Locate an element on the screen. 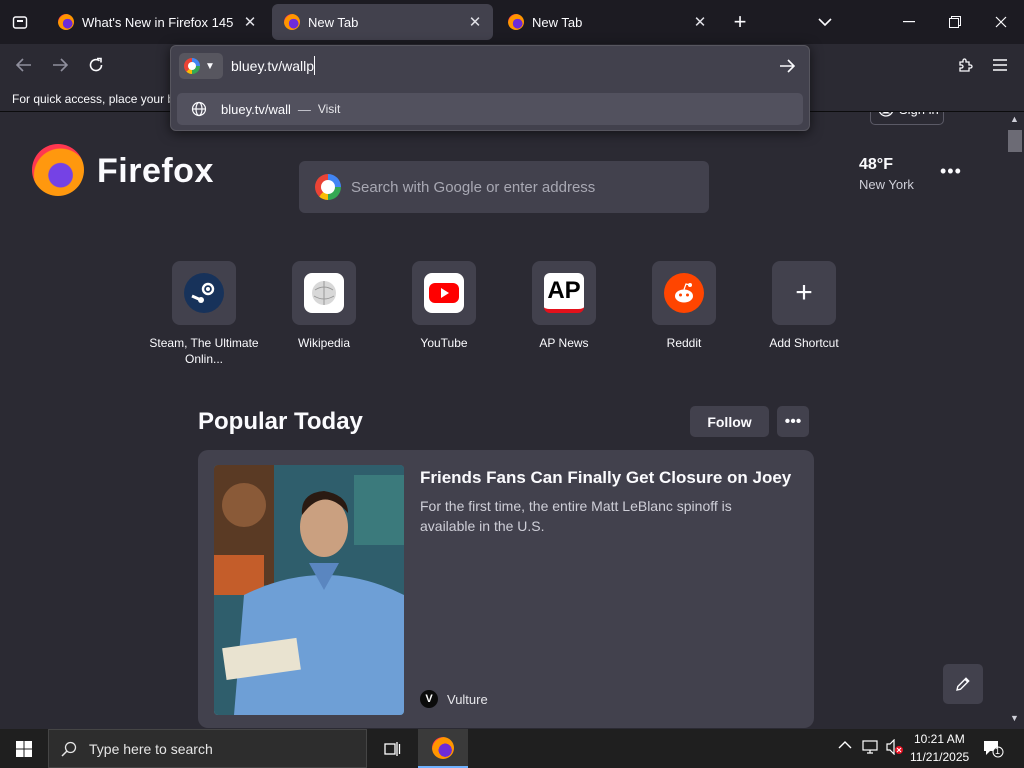 Image resolution: width=1024 pixels, height=768 pixels. new-tab-button: + is located at coordinates (740, 22).